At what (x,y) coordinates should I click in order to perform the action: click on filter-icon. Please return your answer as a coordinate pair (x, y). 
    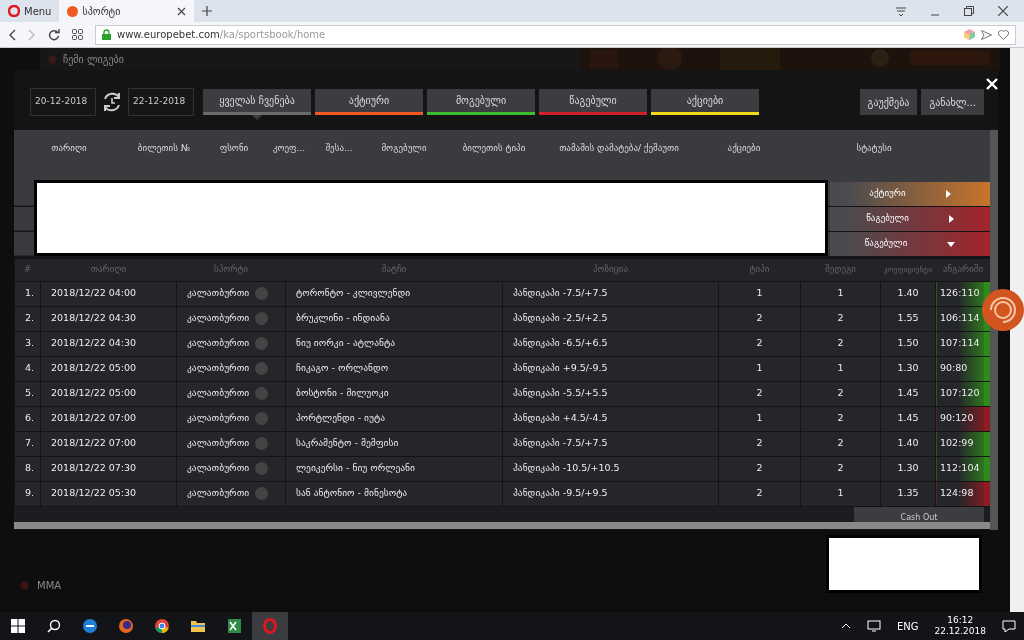
    Looking at the image, I should click on (901, 11).